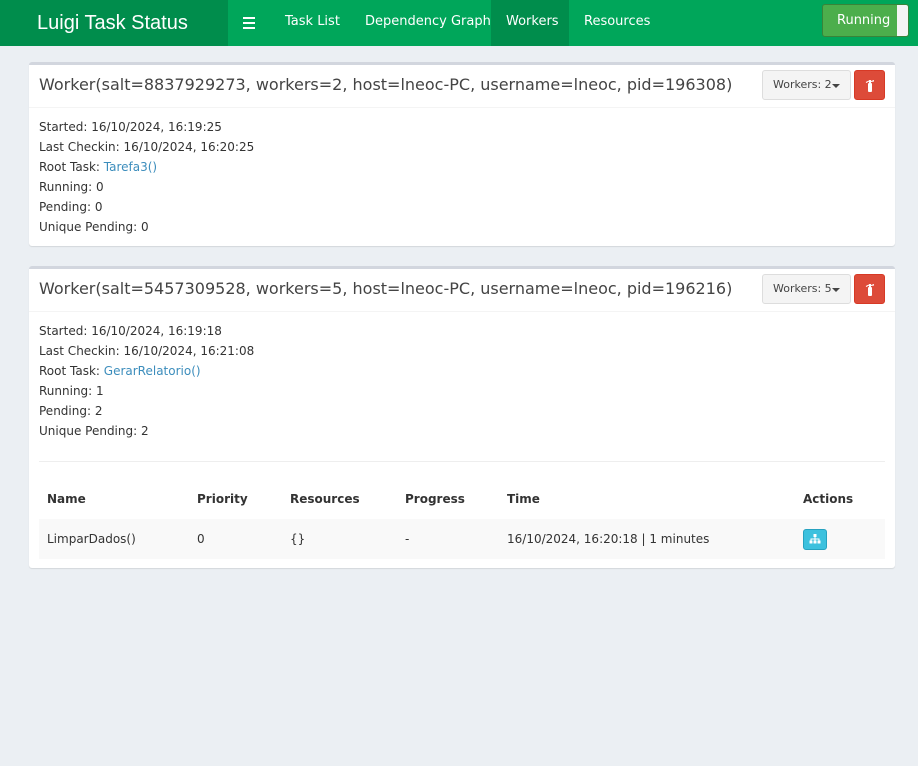  I want to click on started-value: 16/10/2024, 16:19:18, so click(156, 331).